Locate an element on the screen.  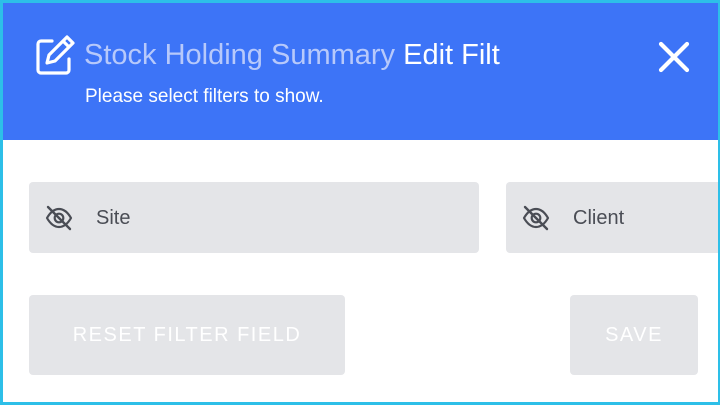
filter-field-client: Client is located at coordinates (612, 217).